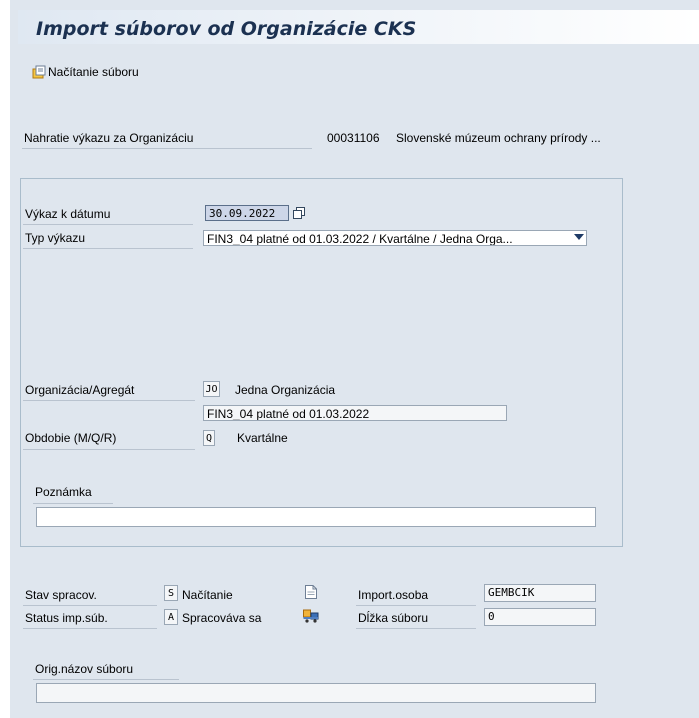 The width and height of the screenshot is (699, 718). What do you see at coordinates (90, 628) in the screenshot?
I see `import-status-underline` at bounding box center [90, 628].